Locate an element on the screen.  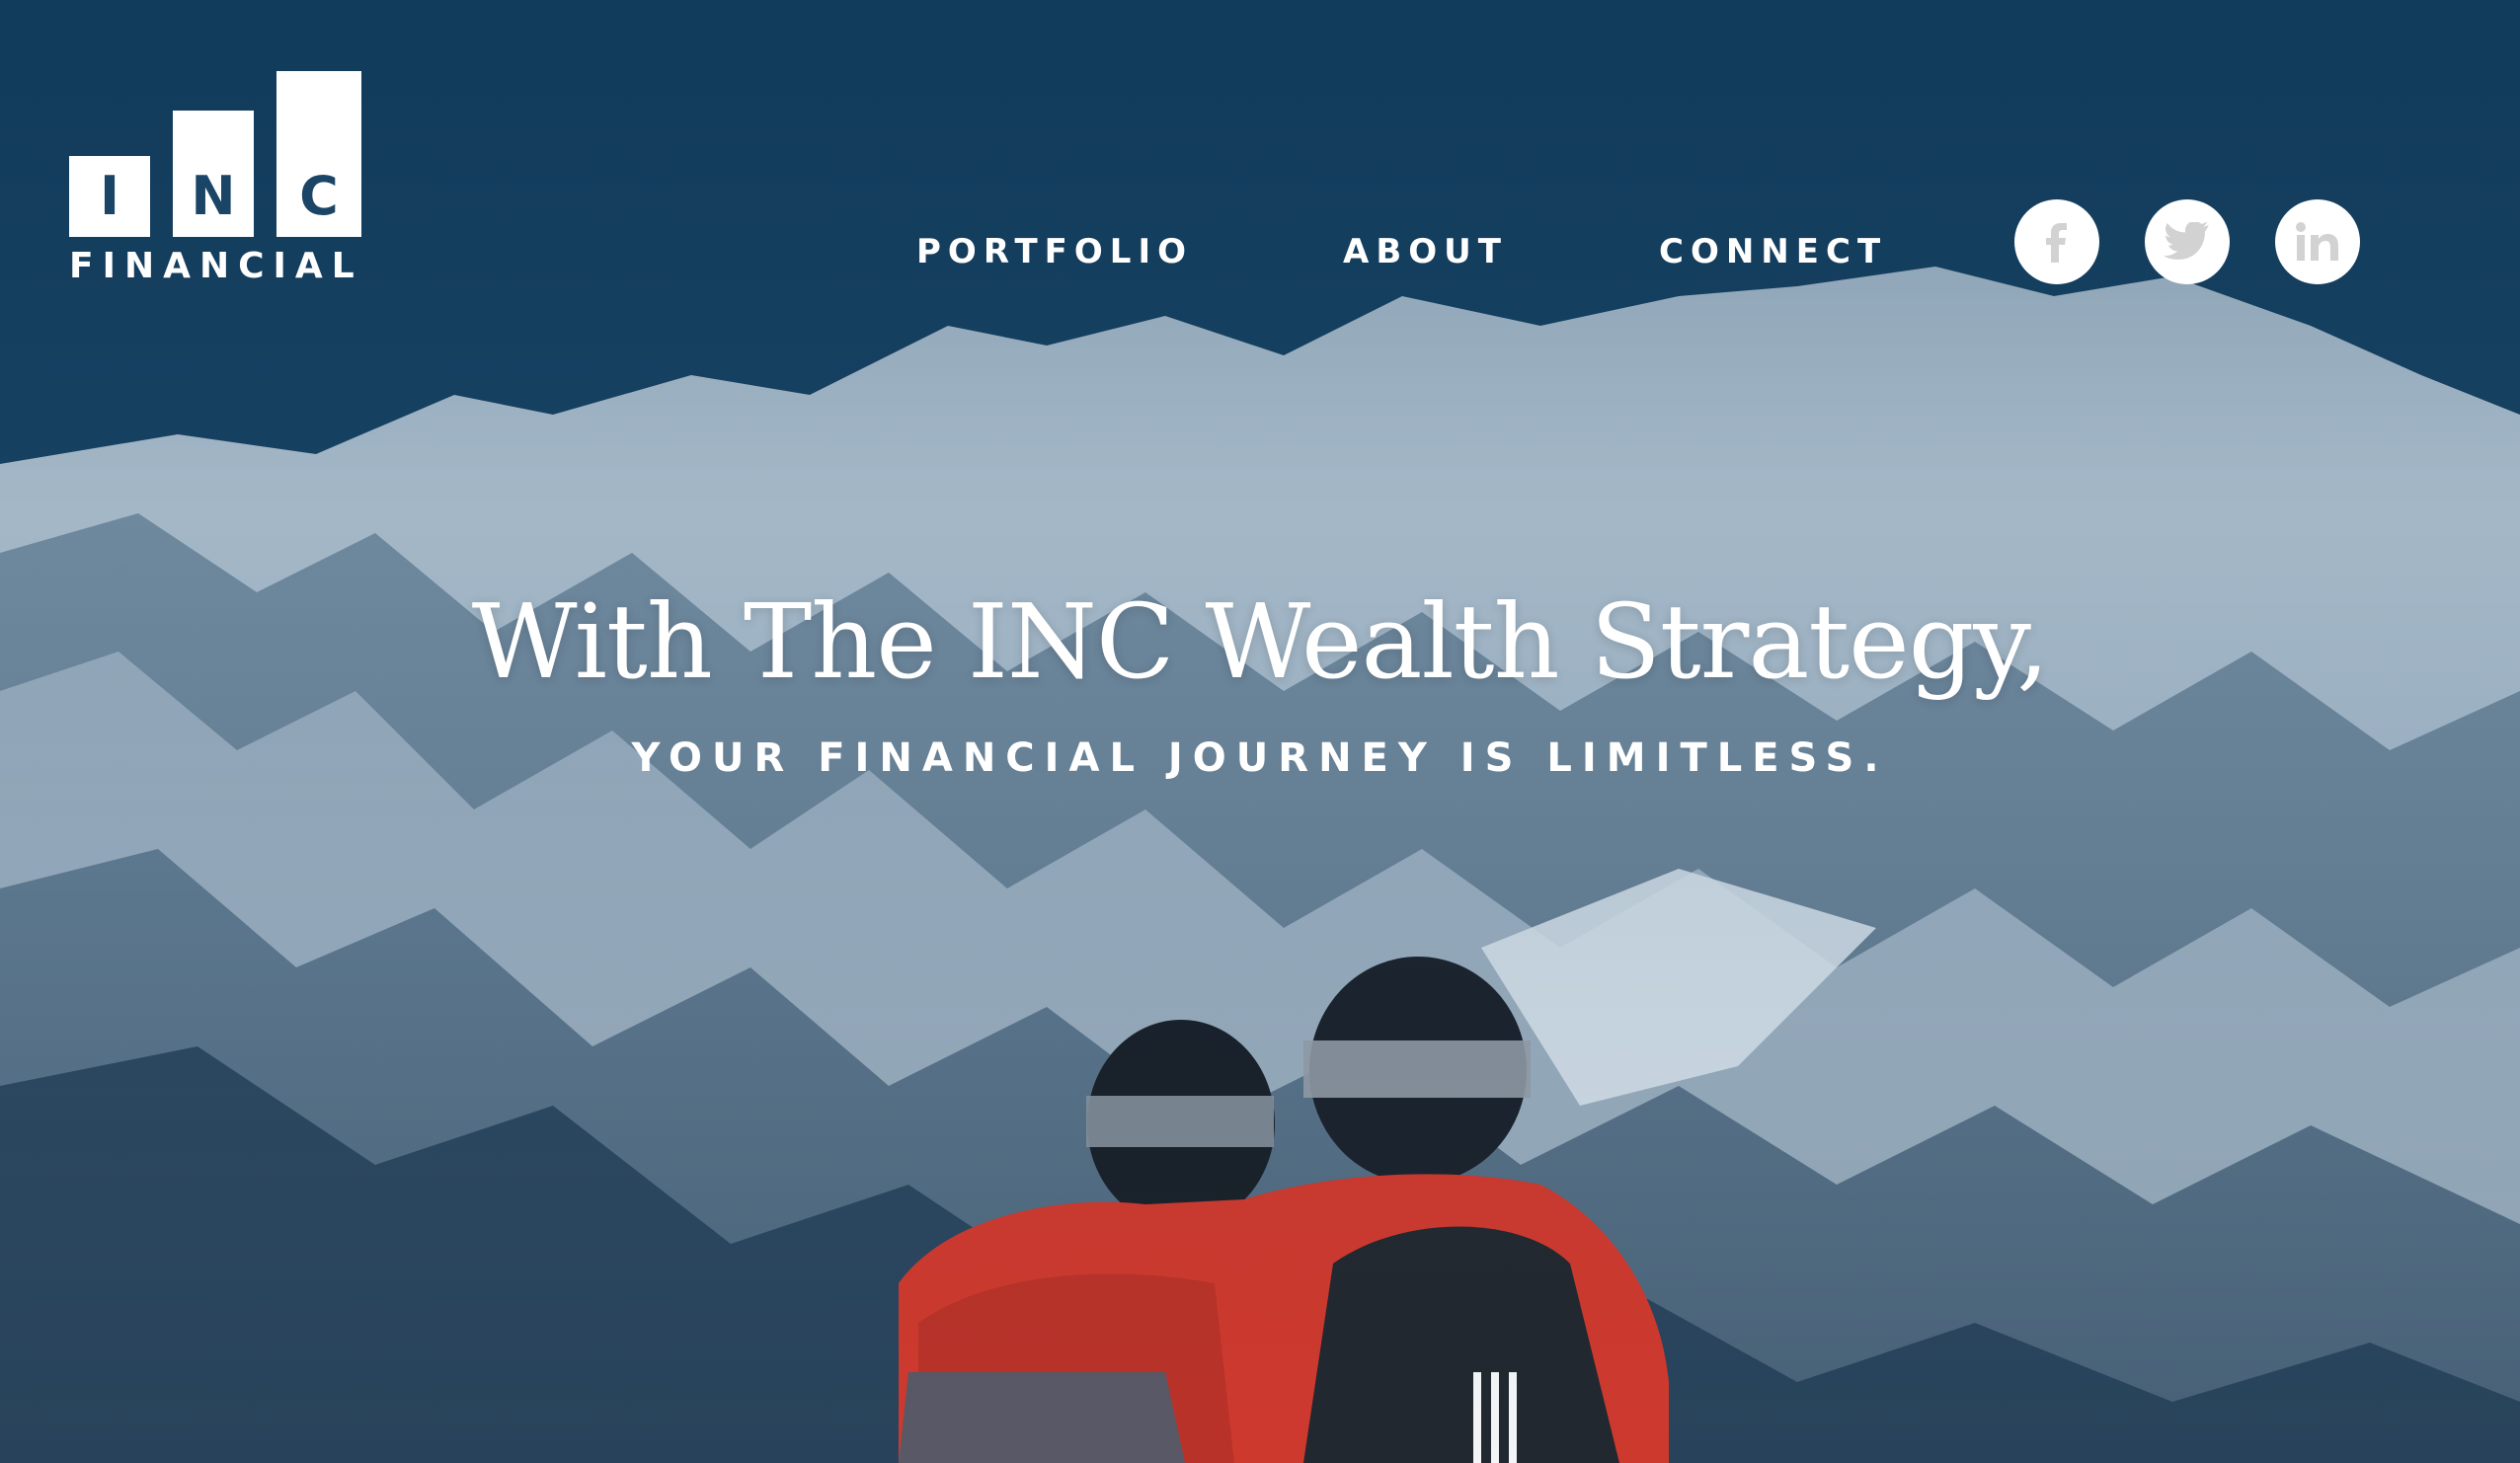
twitter-link is located at coordinates (2187, 241).